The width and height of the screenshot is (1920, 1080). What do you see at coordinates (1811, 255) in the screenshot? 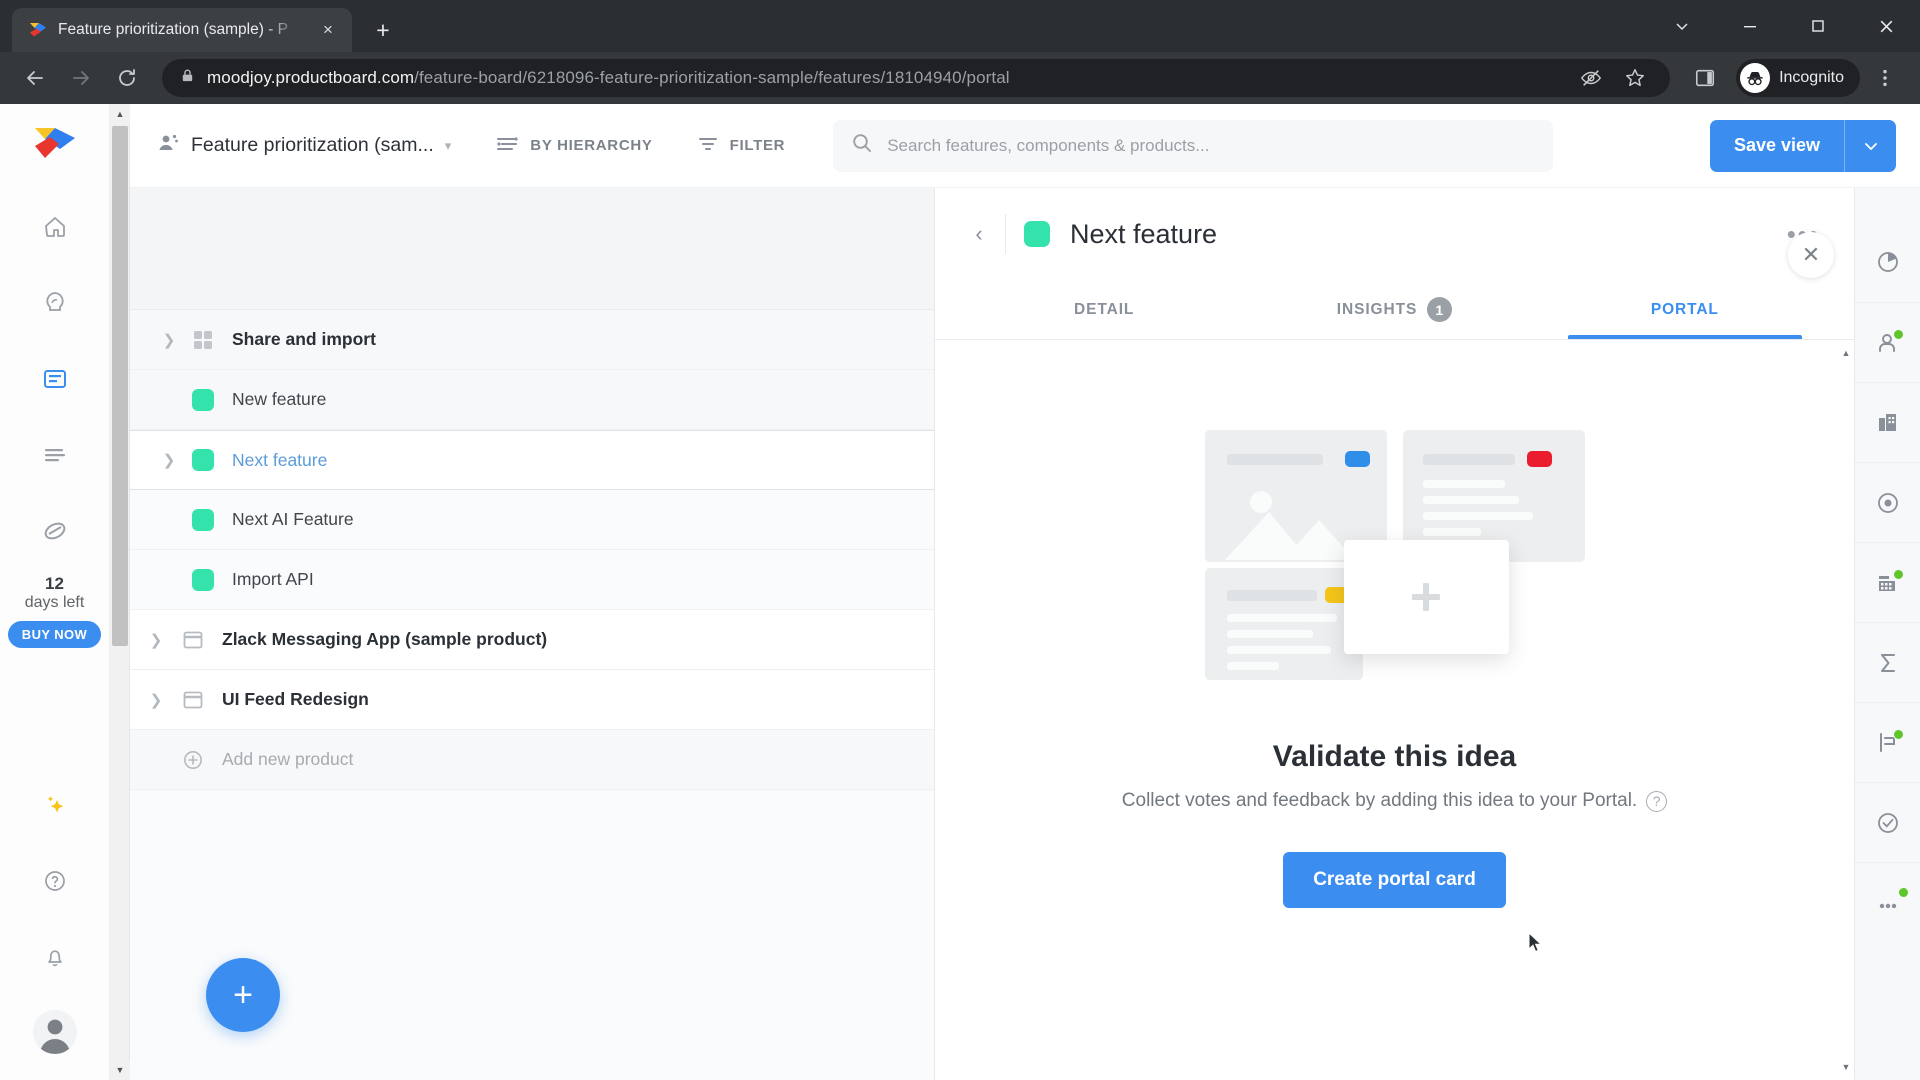
I see `panel-close-icon: ✕` at bounding box center [1811, 255].